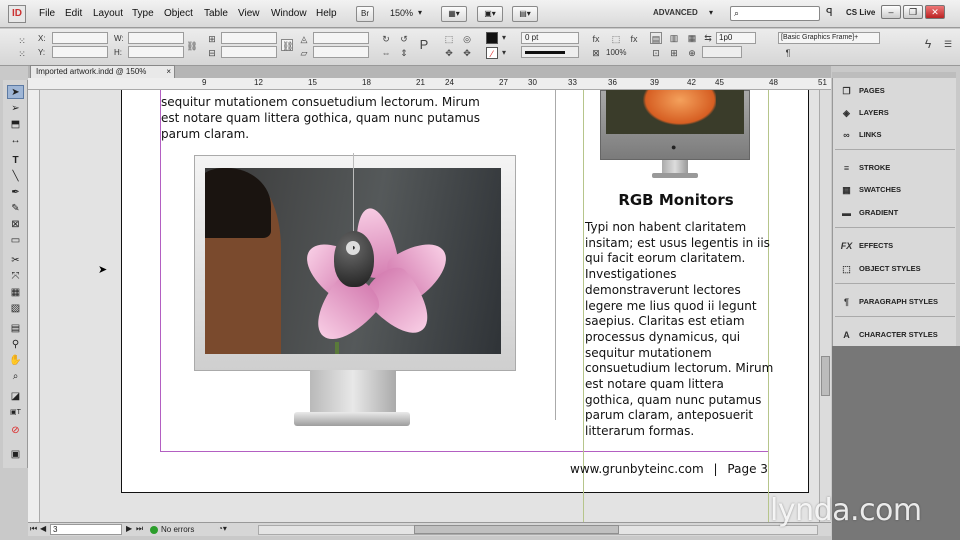 This screenshot has width=960, height=540. I want to click on page-number-field: 3, so click(86, 529).